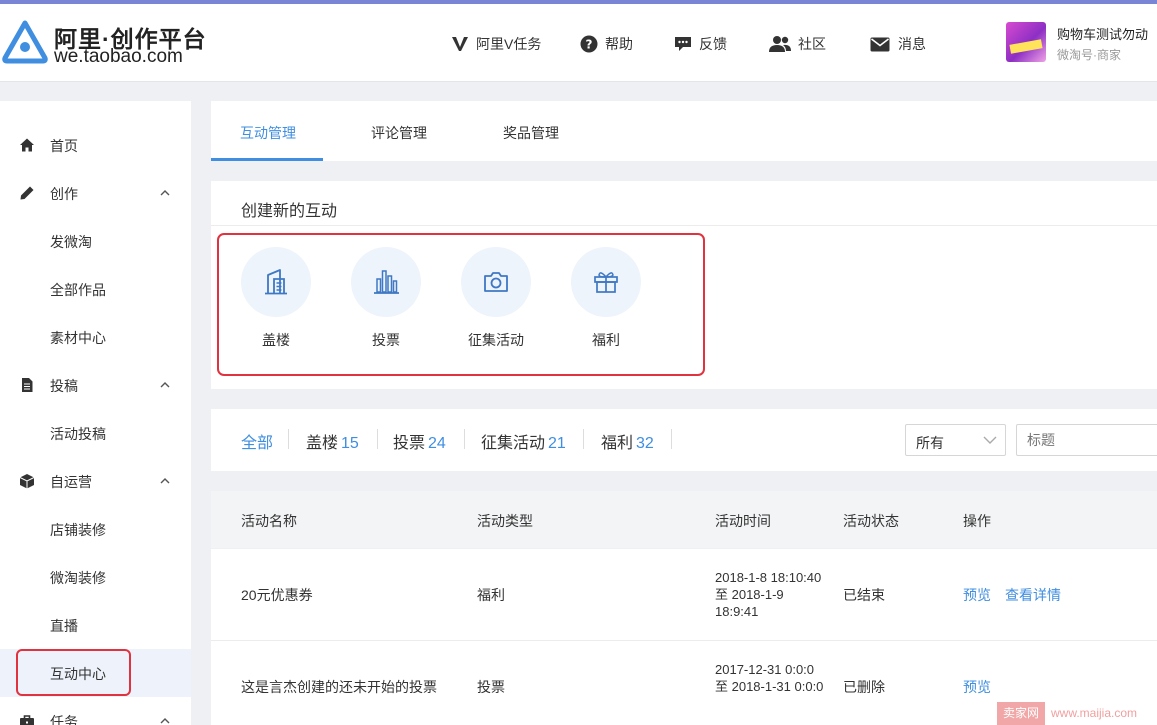 Image resolution: width=1157 pixels, height=725 pixels. I want to click on nav-label: 阿里V任务, so click(509, 44).